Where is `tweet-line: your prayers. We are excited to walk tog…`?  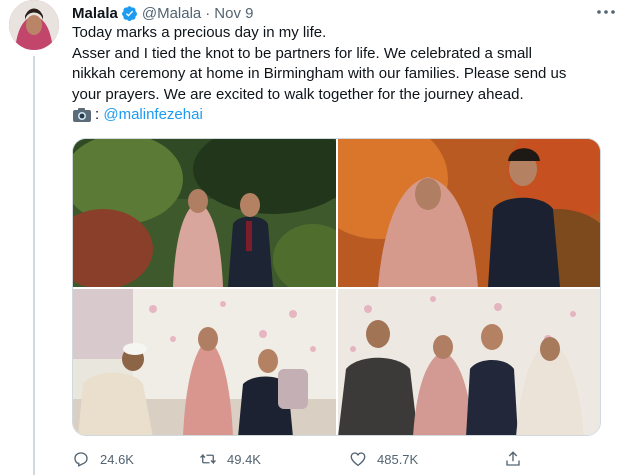 tweet-line: your prayers. We are excited to walk tog… is located at coordinates (298, 94).